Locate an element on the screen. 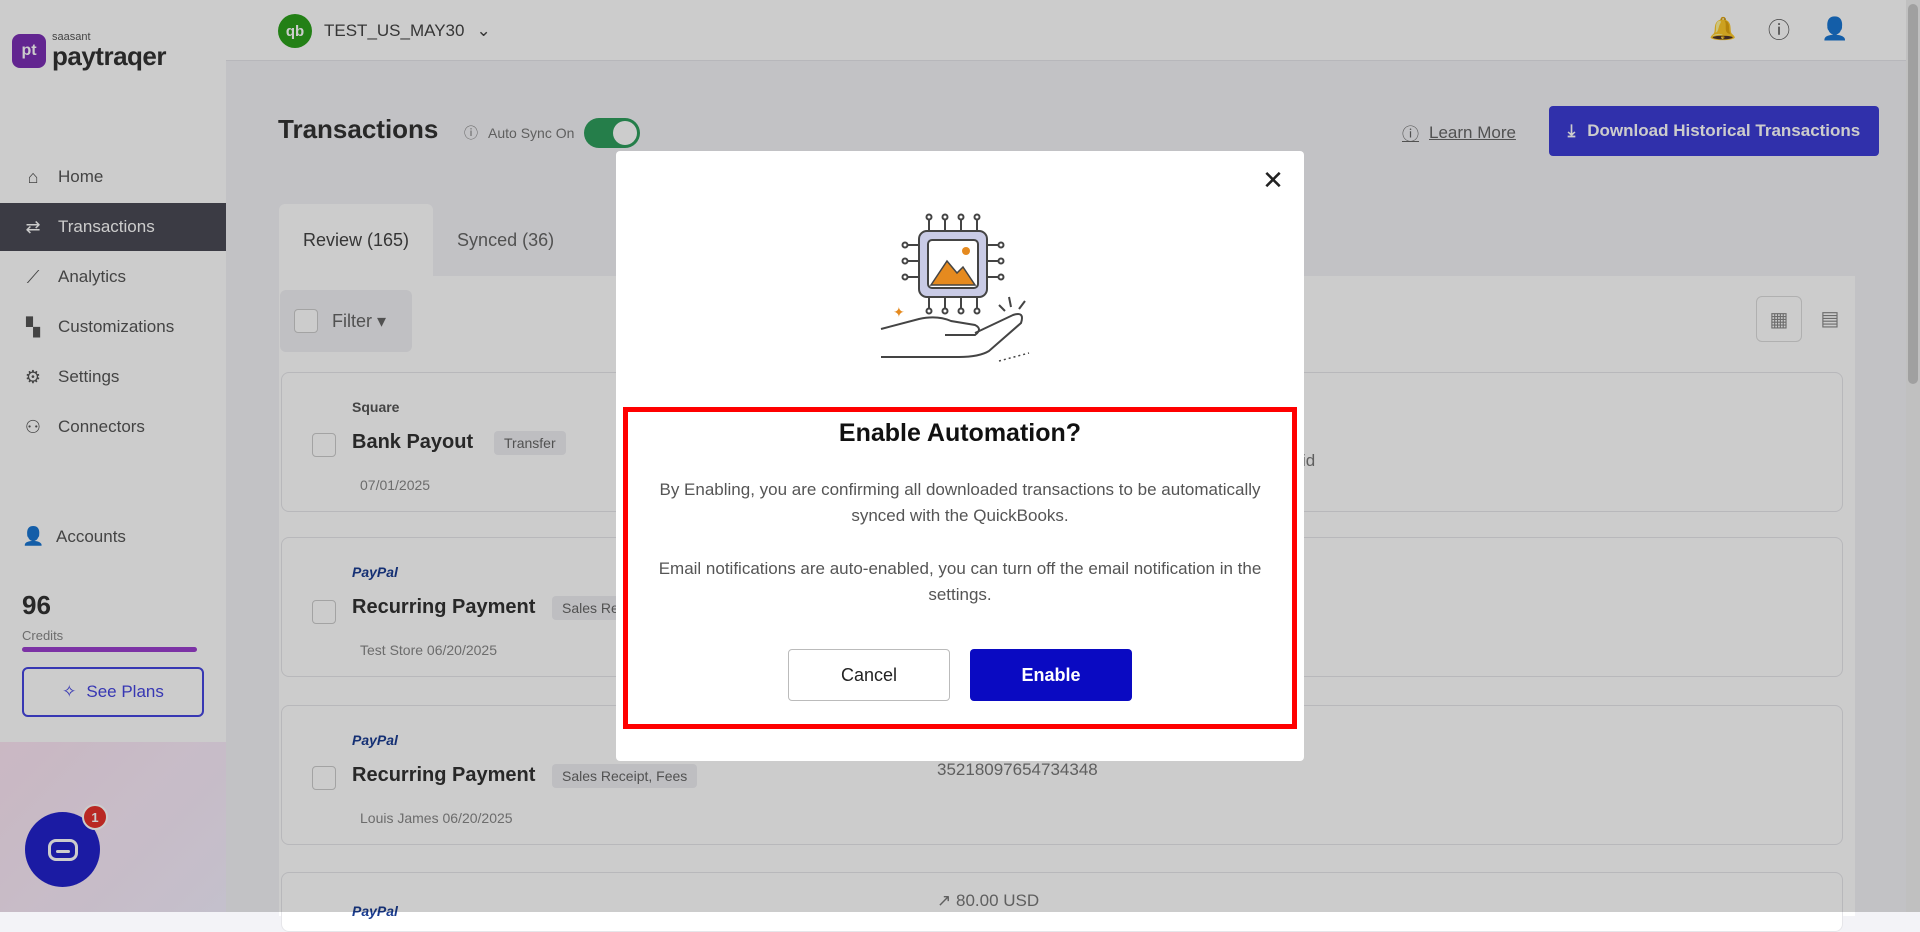 The image size is (1920, 932). cancel-button: Cancel is located at coordinates (869, 675).